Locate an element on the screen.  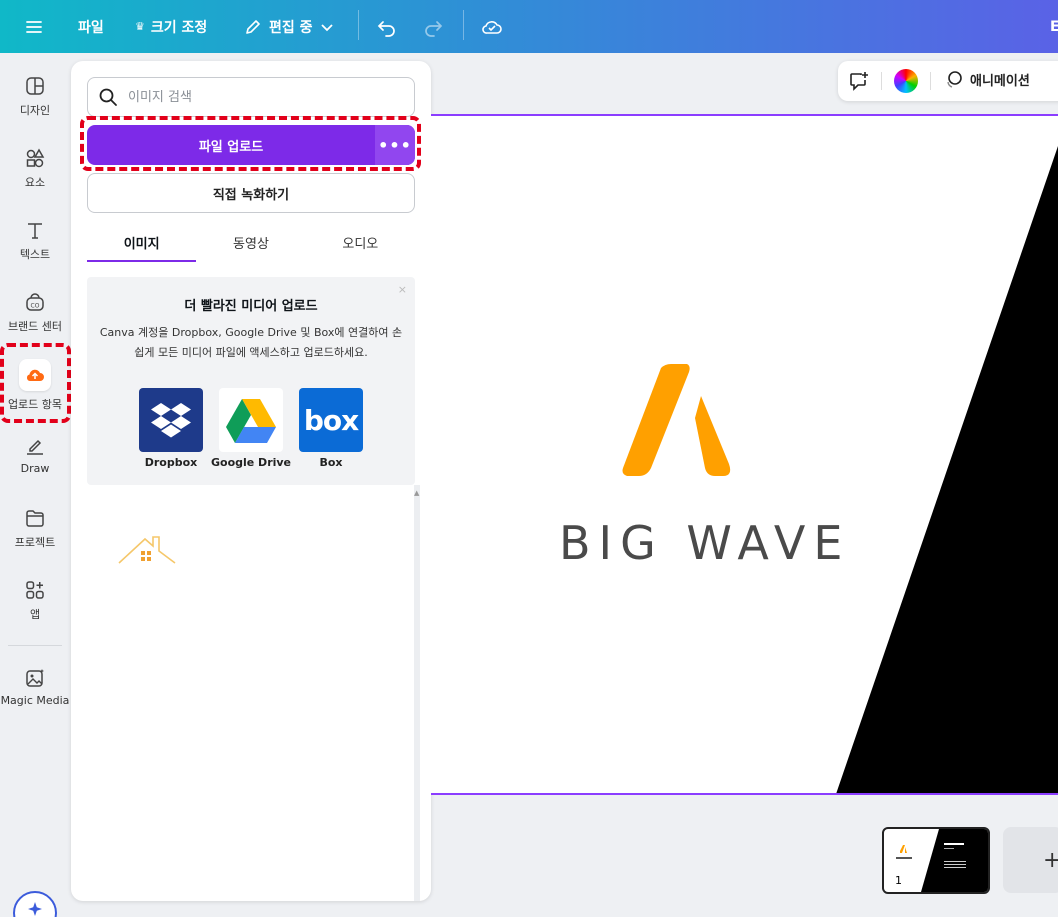
tab-images: 이미지 is located at coordinates (142, 242).